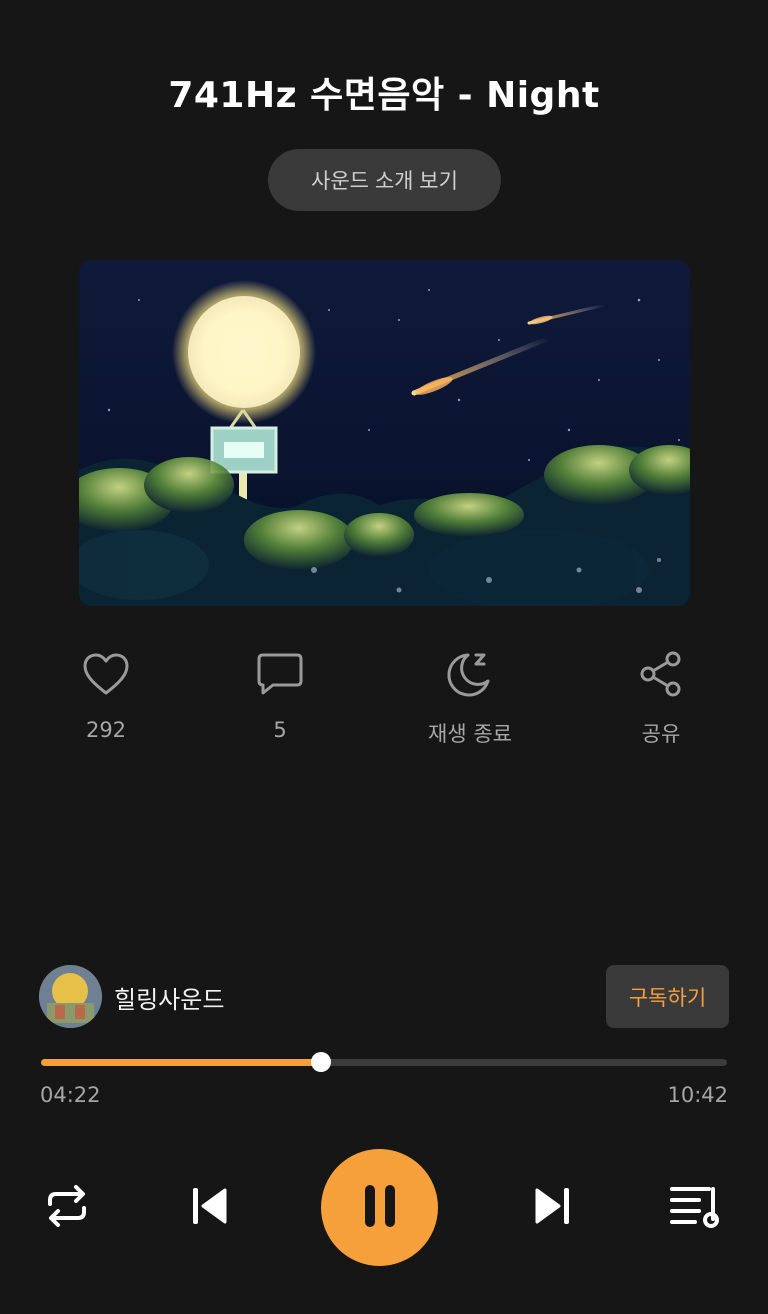  I want to click on sleep-timer-label: 재생 종료, so click(470, 734).